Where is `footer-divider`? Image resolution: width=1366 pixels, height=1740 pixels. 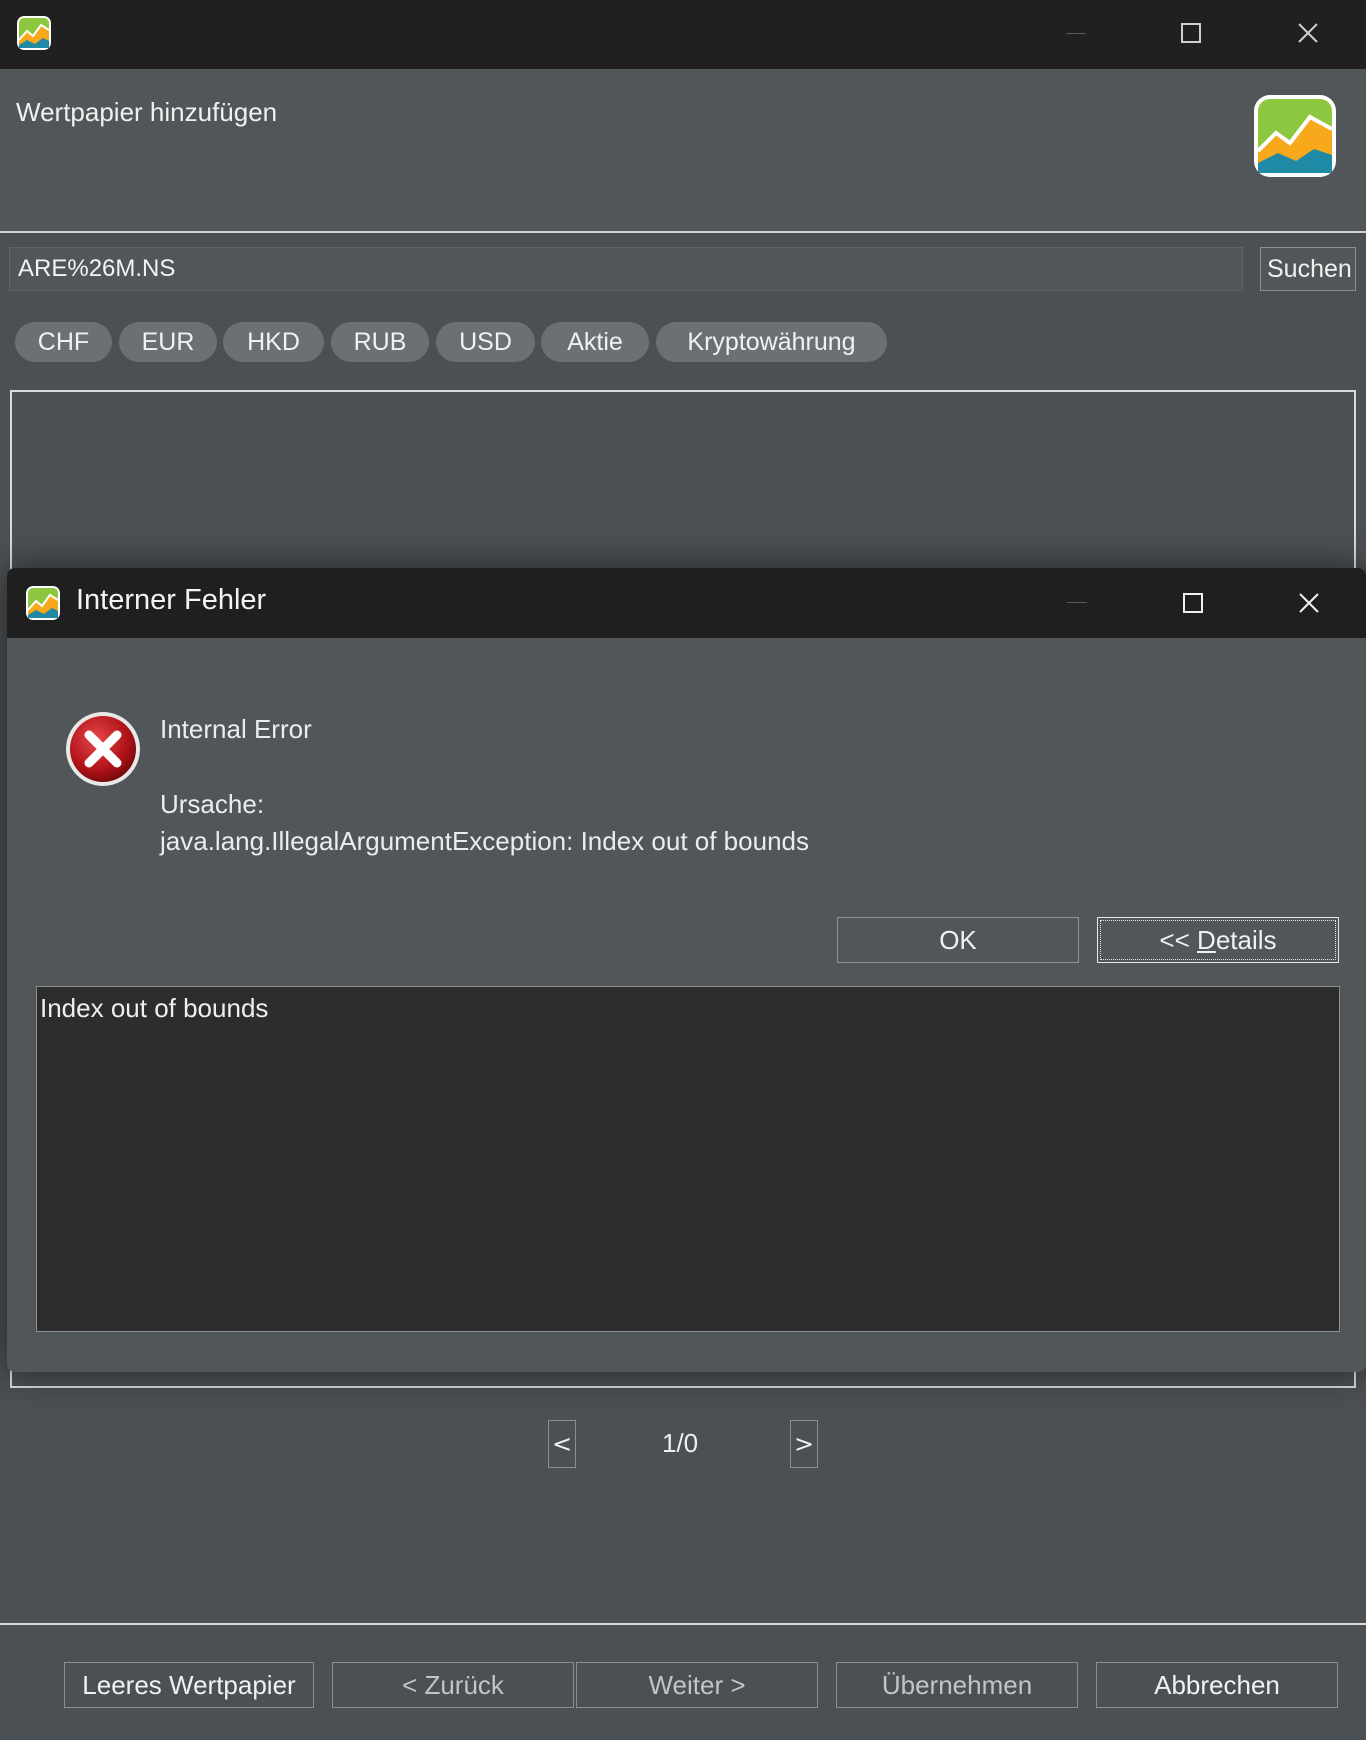
footer-divider is located at coordinates (683, 1624).